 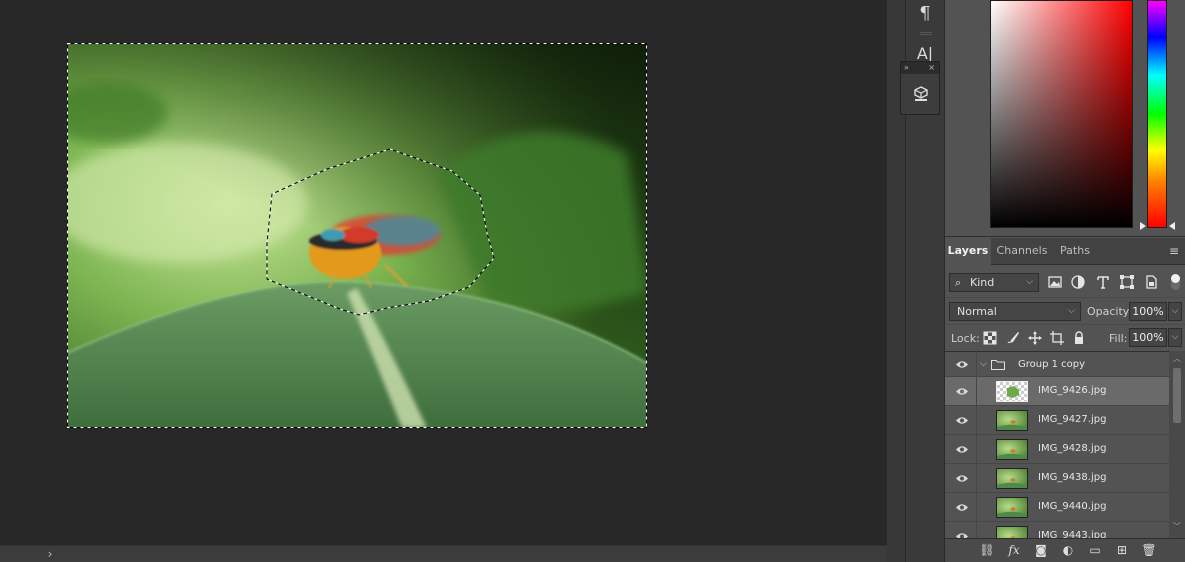 I want to click on layer-row: IMG_9426.jpg, so click(x=1057, y=391).